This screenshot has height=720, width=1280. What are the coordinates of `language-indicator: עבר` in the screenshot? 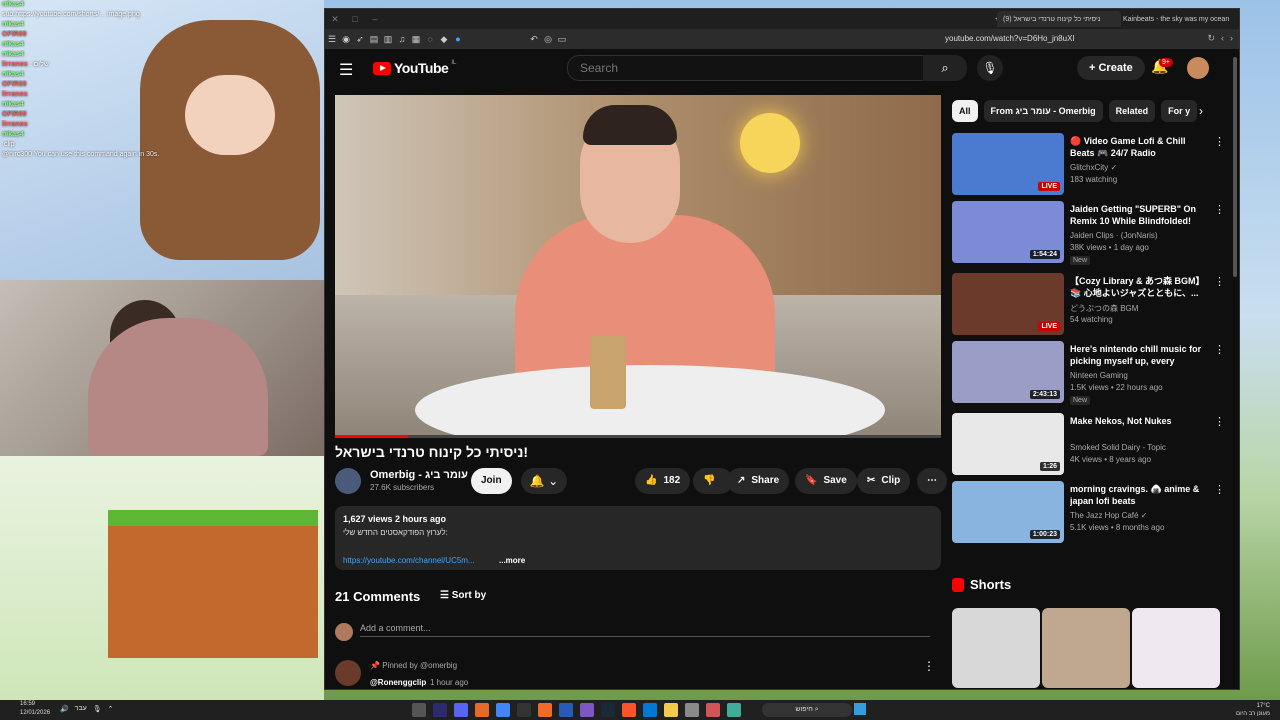 It's located at (81, 709).